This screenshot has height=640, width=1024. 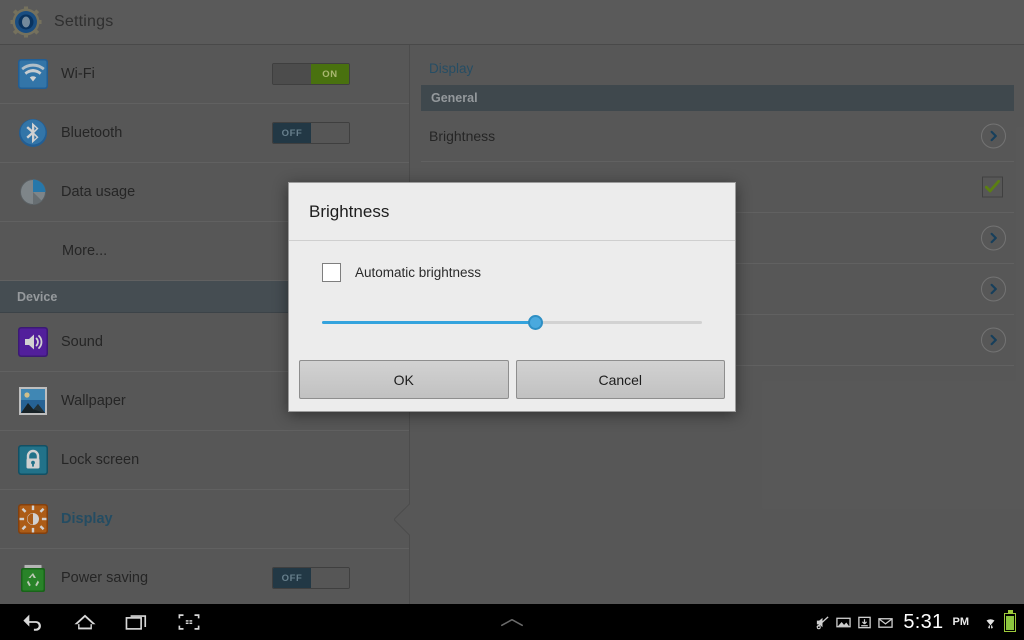 I want to click on brightness-slider, so click(x=512, y=322).